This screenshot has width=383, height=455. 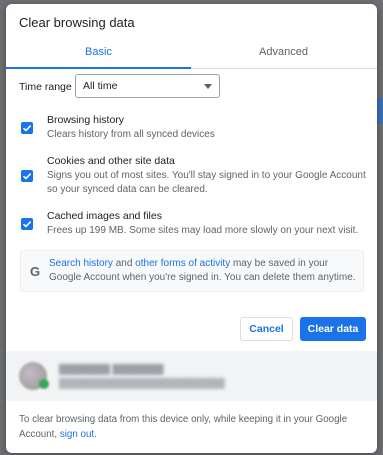 I want to click on tab-advanced: Advanced, so click(x=283, y=52).